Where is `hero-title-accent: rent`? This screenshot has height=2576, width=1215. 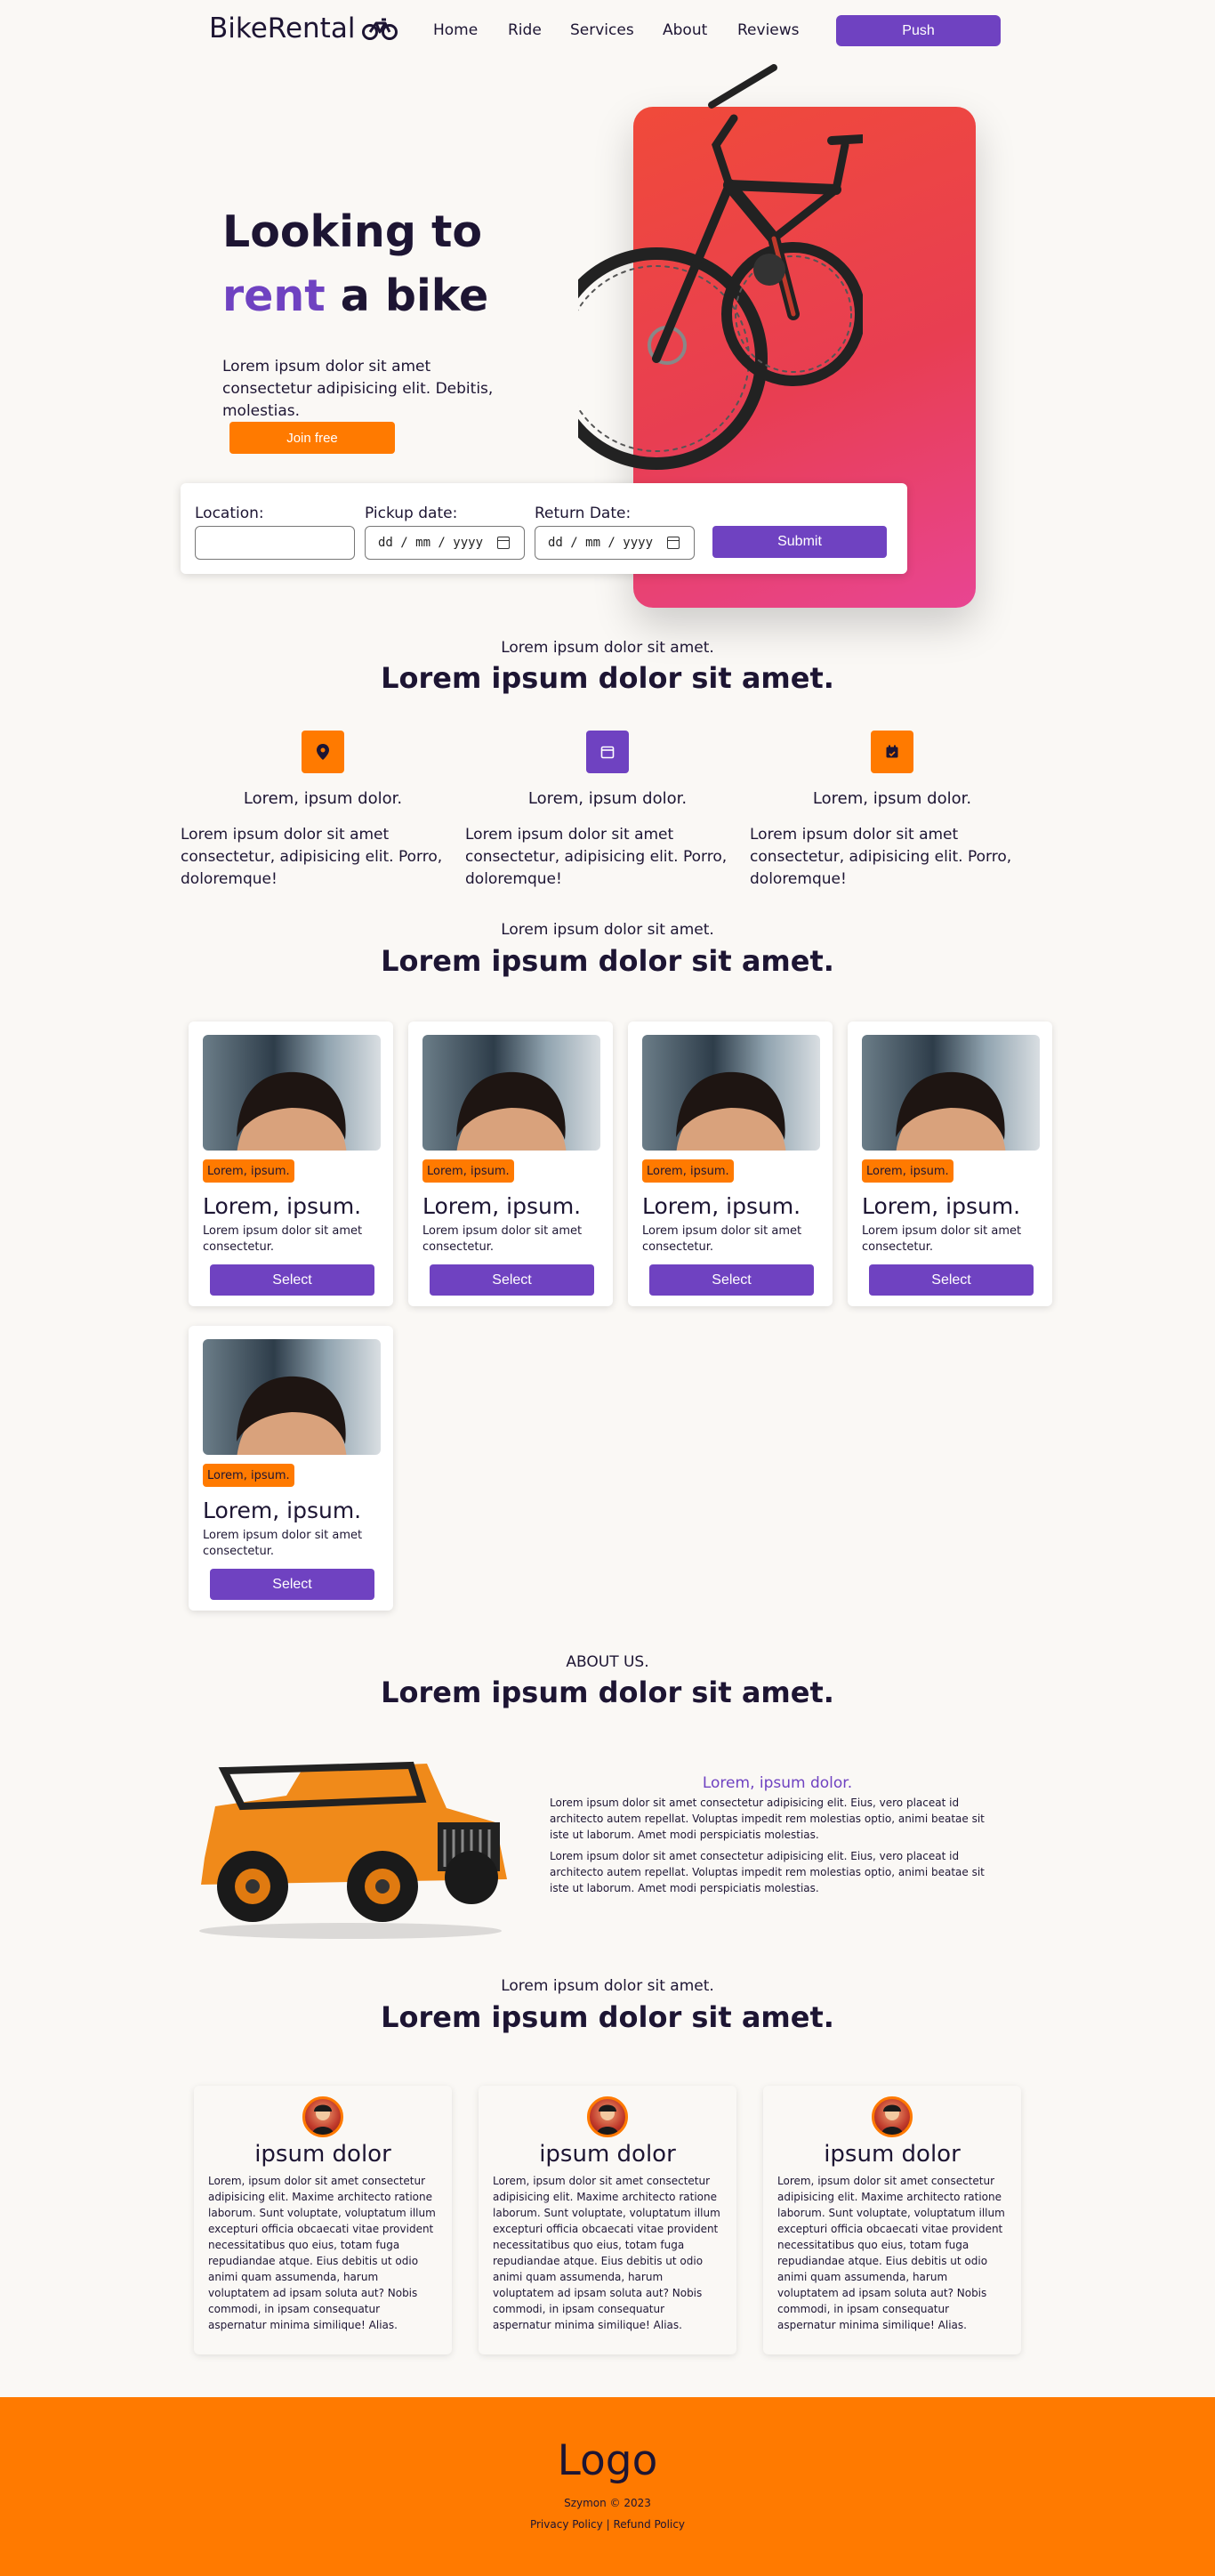
hero-title-accent: rent is located at coordinates (274, 296).